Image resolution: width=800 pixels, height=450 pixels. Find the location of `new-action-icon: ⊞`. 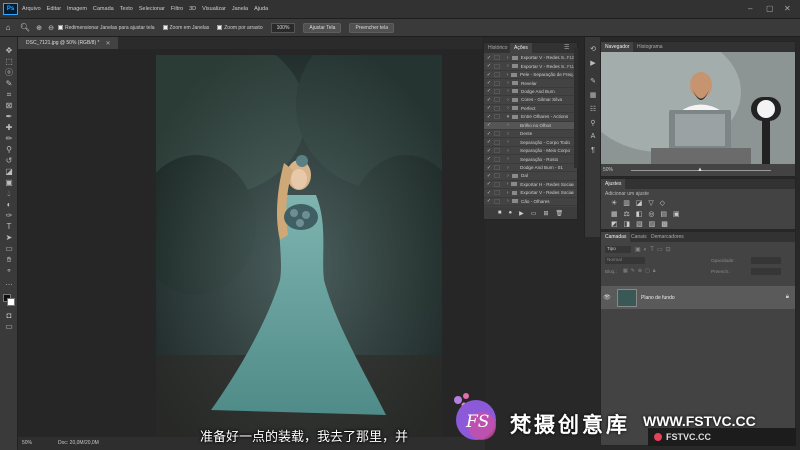

new-action-icon: ⊞ is located at coordinates (545, 213).